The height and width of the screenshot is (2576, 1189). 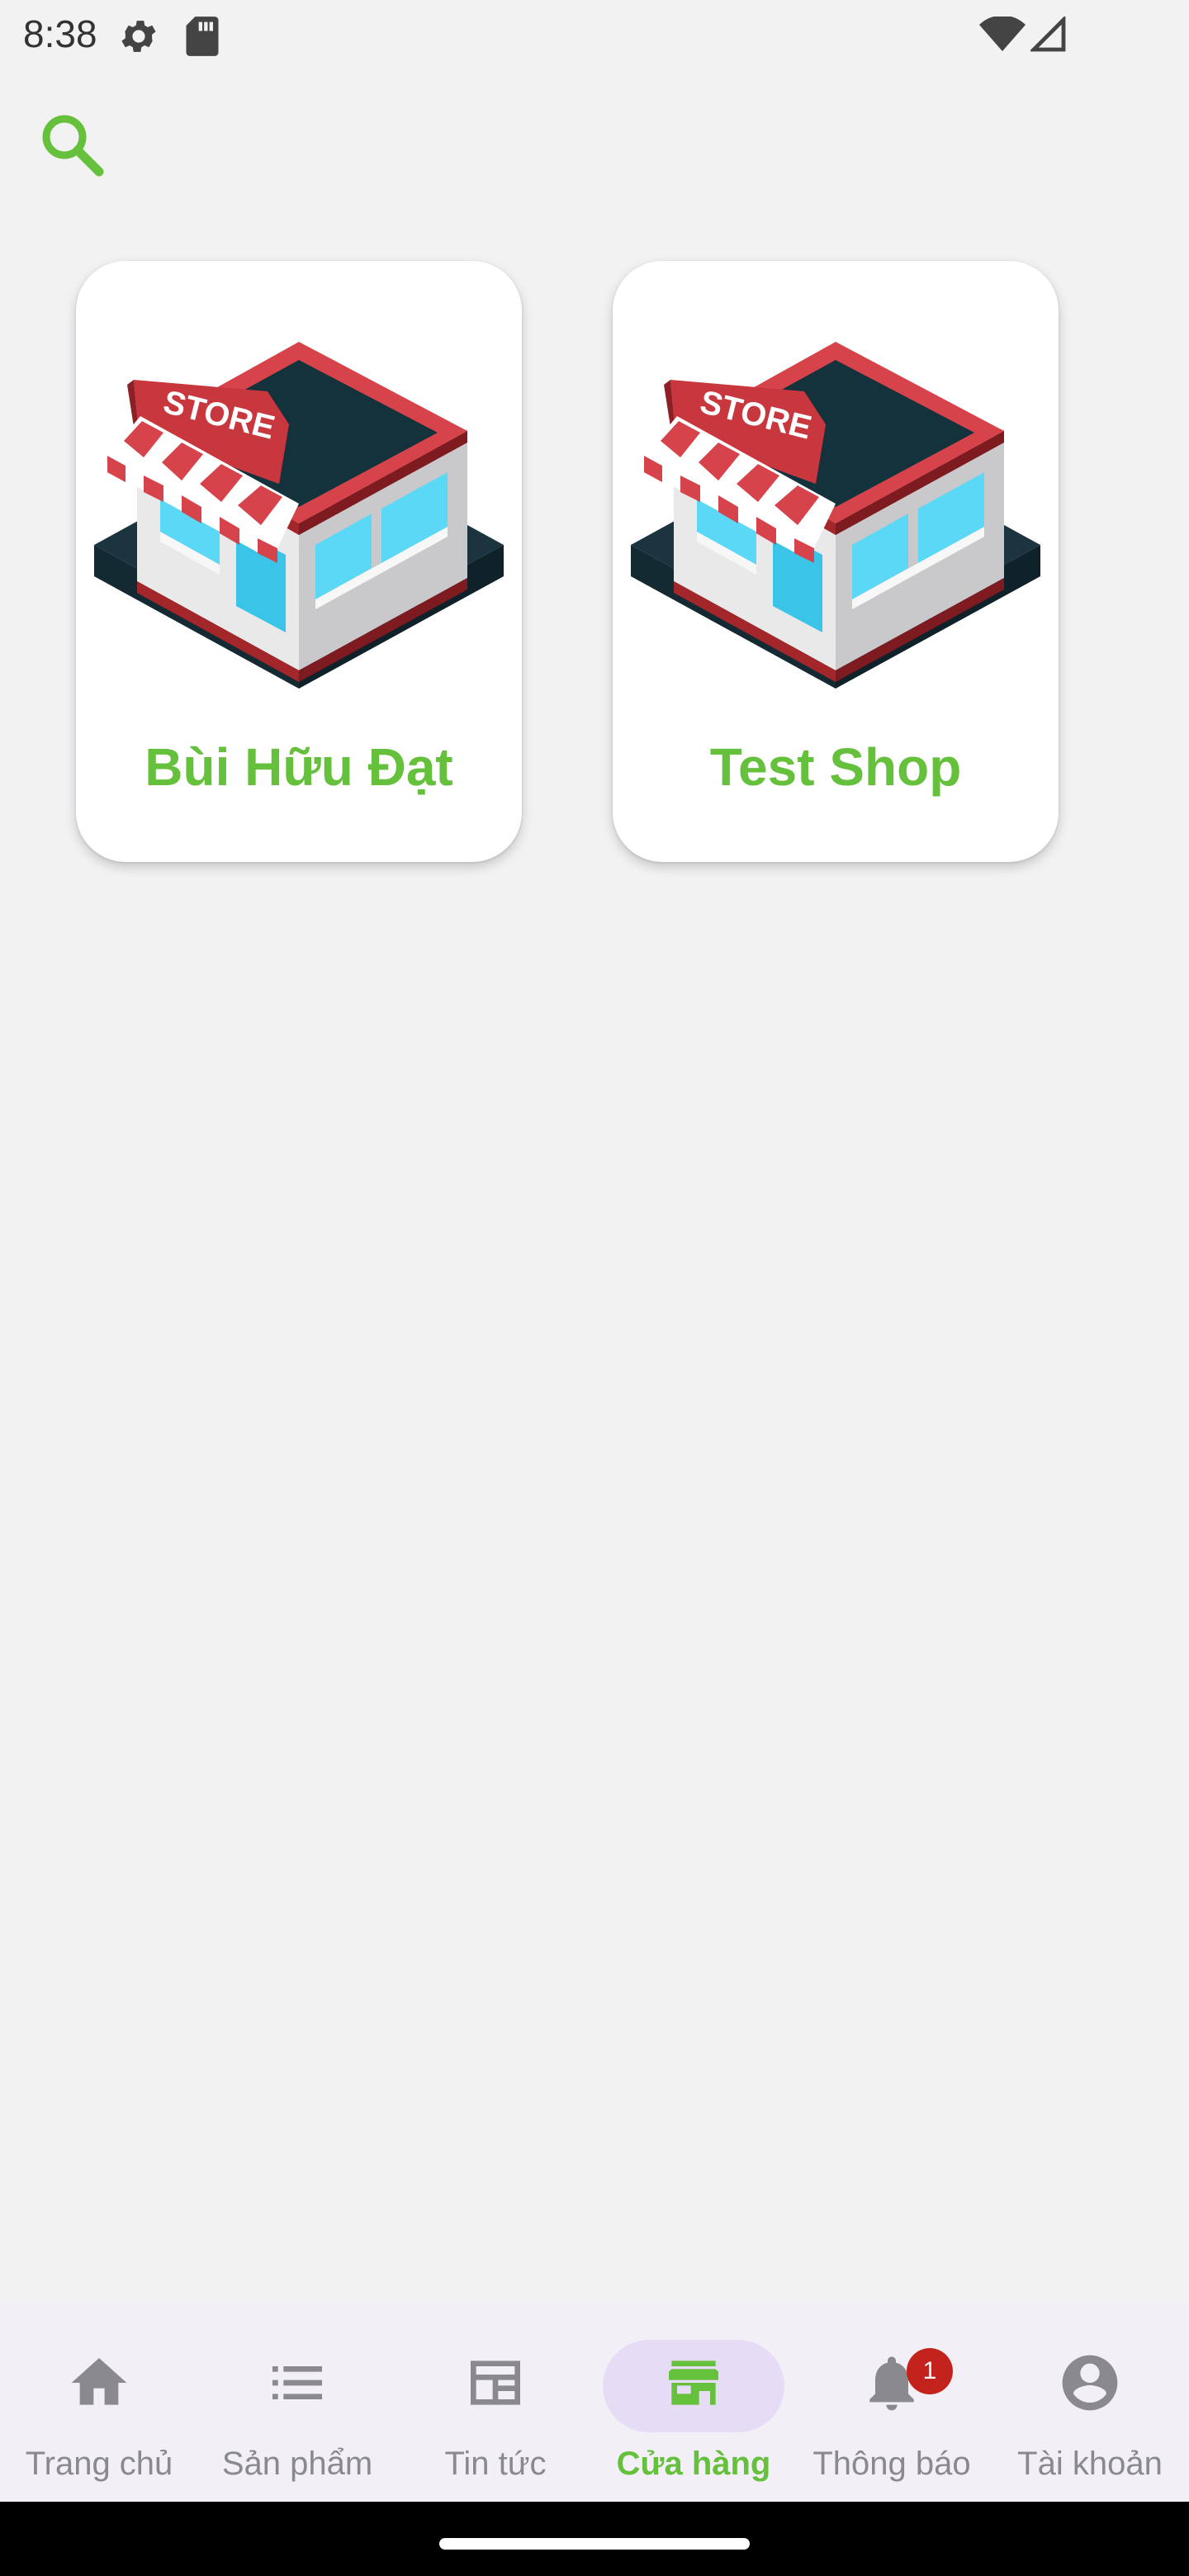 What do you see at coordinates (835, 767) in the screenshot?
I see `store-name: Test Shop` at bounding box center [835, 767].